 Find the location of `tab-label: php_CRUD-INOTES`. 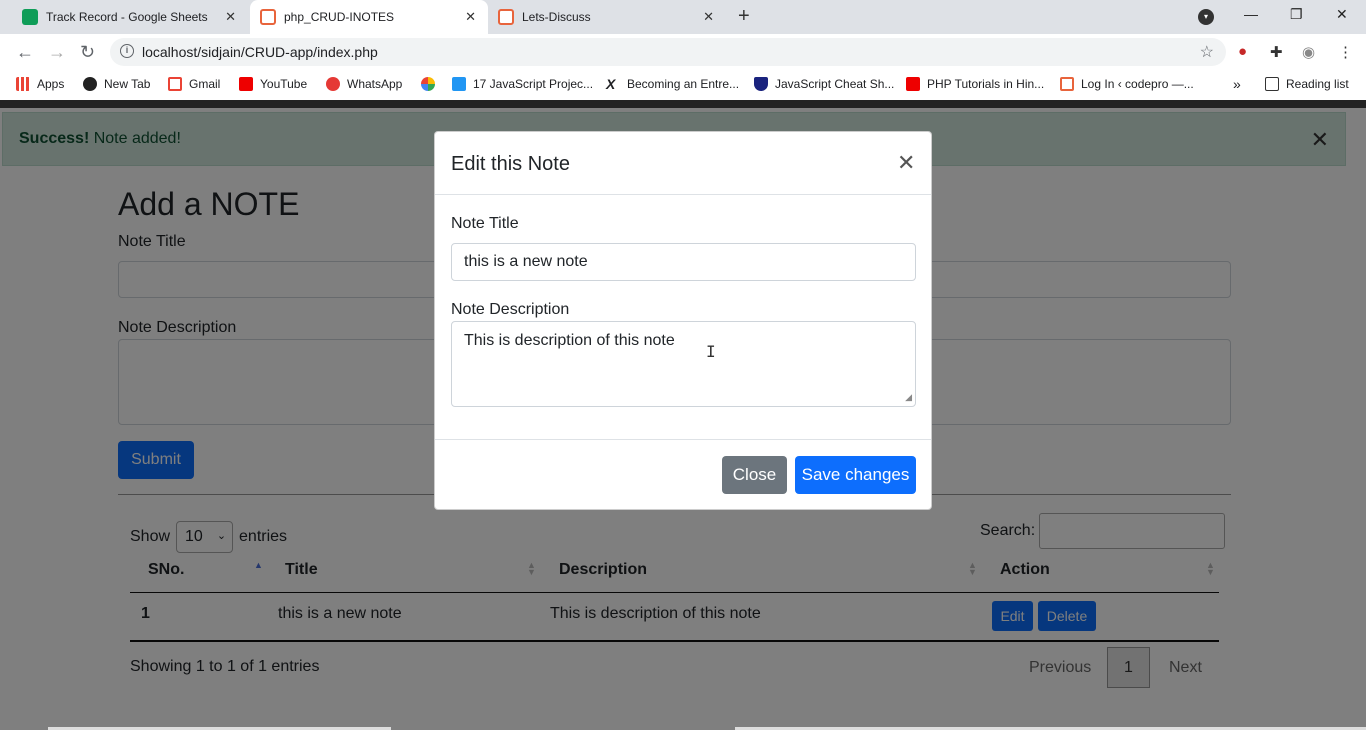

tab-label: php_CRUD-INOTES is located at coordinates (339, 17).